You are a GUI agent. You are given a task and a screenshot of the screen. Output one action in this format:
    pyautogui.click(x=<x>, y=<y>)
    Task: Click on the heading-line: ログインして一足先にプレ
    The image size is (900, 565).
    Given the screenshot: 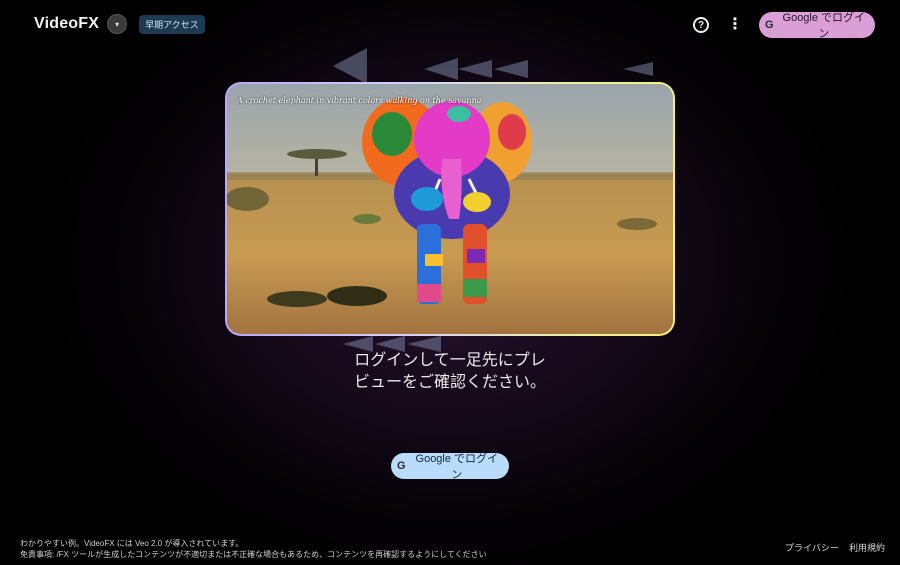 What is the action you would take?
    pyautogui.click(x=450, y=360)
    